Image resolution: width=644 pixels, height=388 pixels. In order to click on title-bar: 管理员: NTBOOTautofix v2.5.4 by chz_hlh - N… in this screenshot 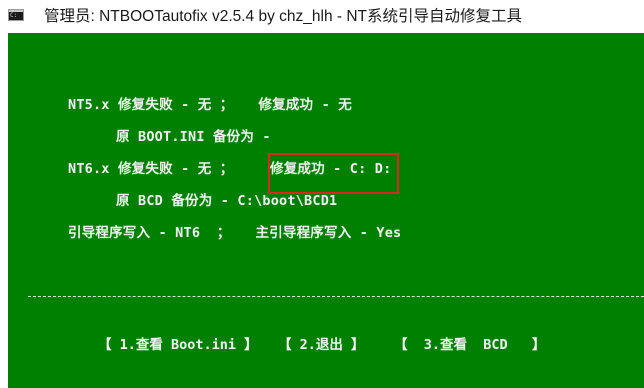, I will do `click(322, 16)`.